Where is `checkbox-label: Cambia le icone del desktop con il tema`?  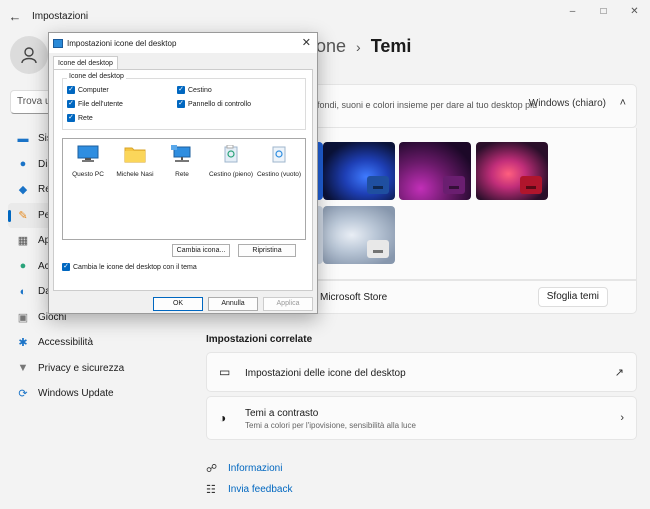 checkbox-label: Cambia le icone del desktop con il tema is located at coordinates (135, 267).